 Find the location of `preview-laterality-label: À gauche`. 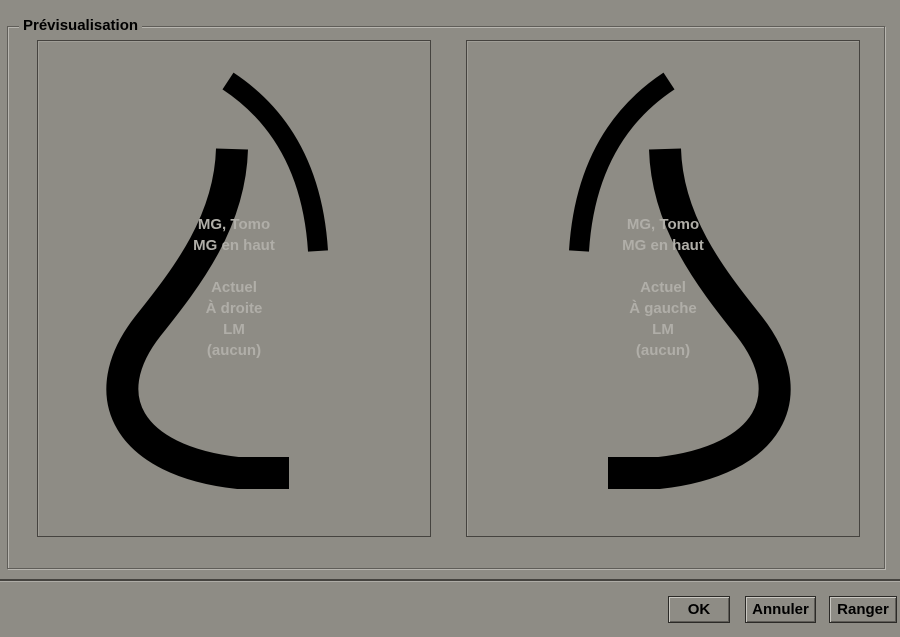

preview-laterality-label: À gauche is located at coordinates (663, 308).